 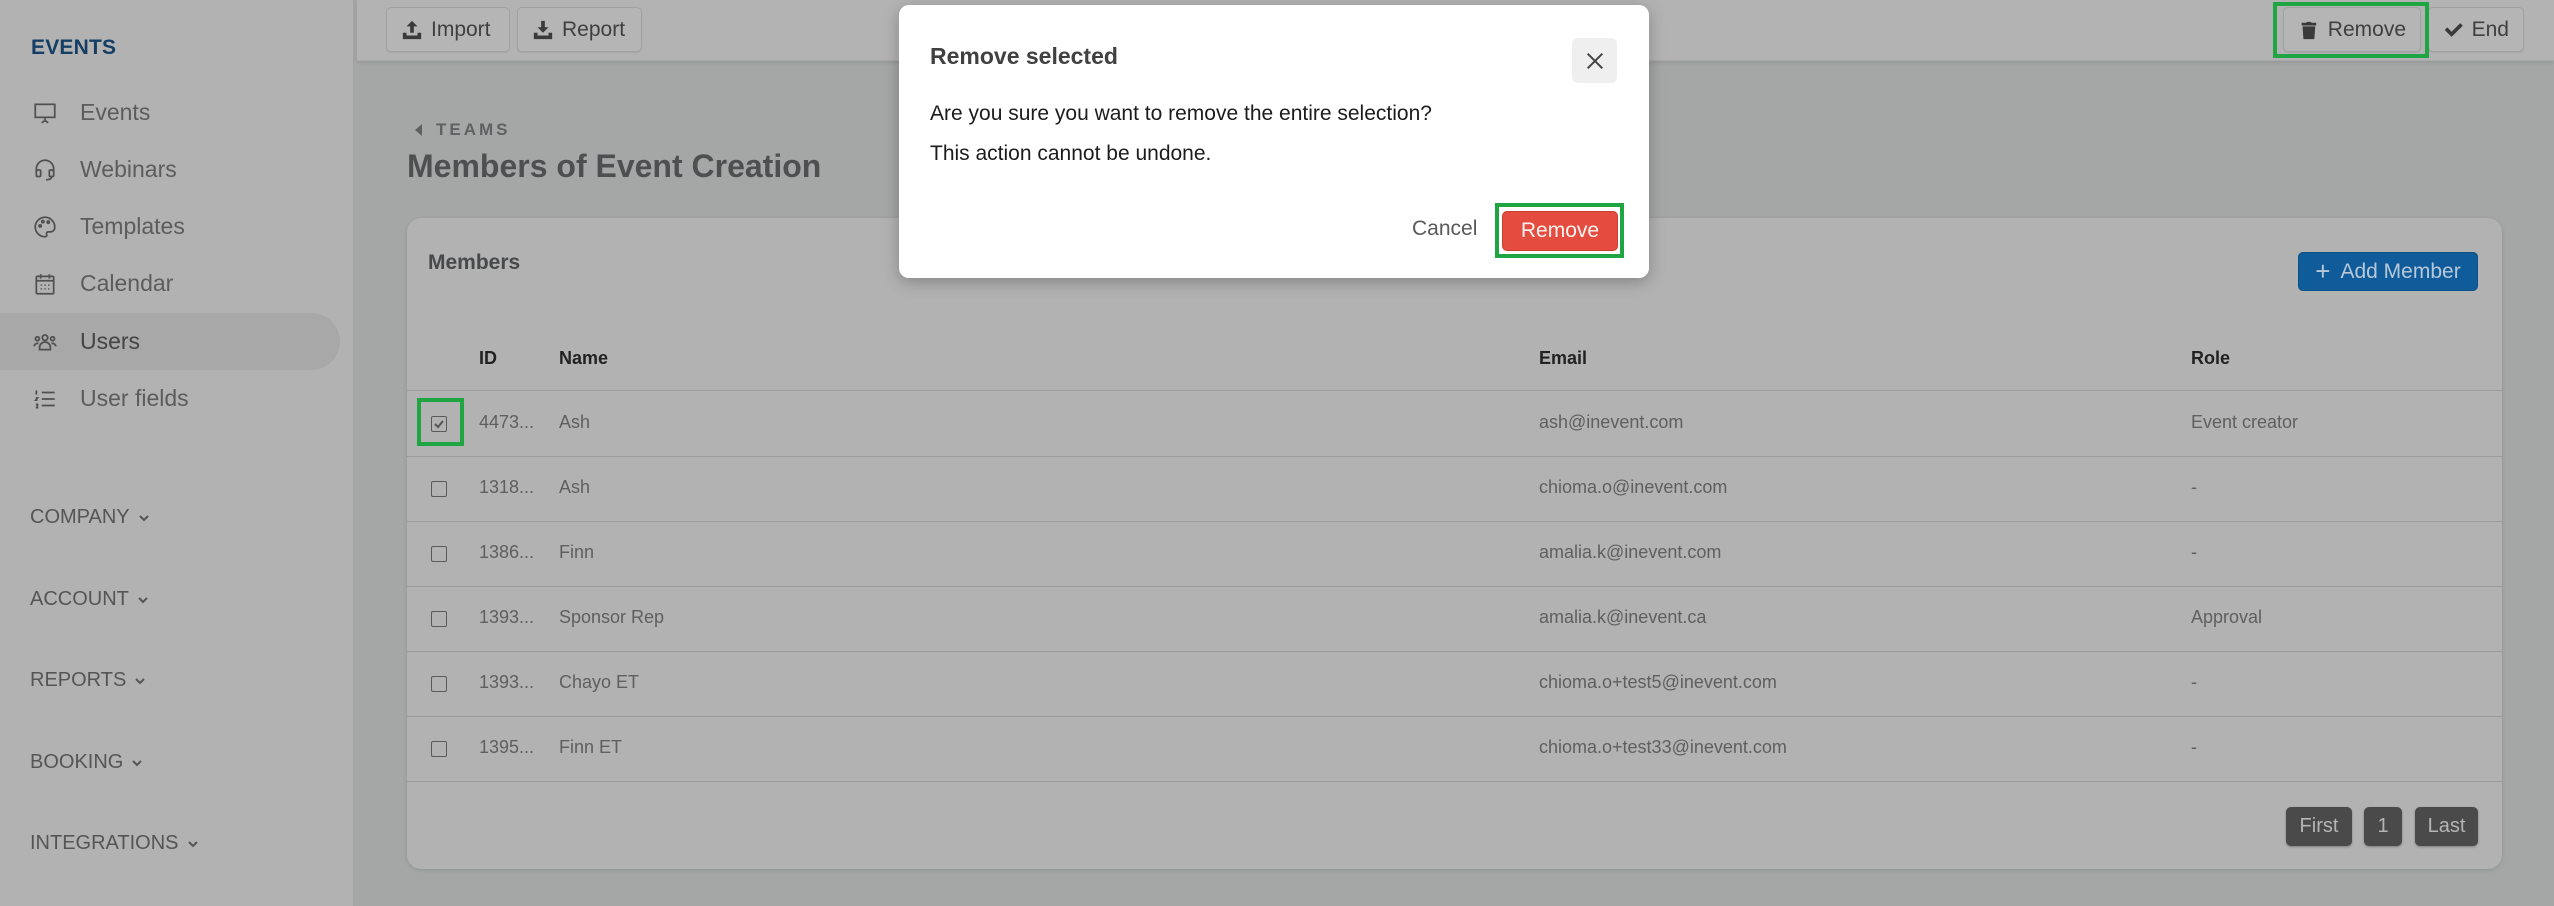 I want to click on sidebar-item-templates: Templates, so click(x=170, y=226).